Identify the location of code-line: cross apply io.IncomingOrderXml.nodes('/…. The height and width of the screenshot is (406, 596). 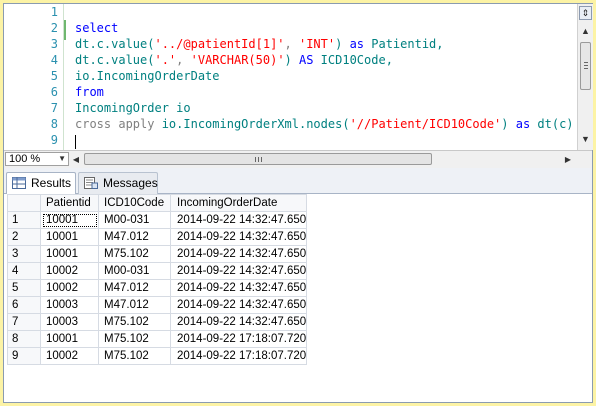
(324, 124).